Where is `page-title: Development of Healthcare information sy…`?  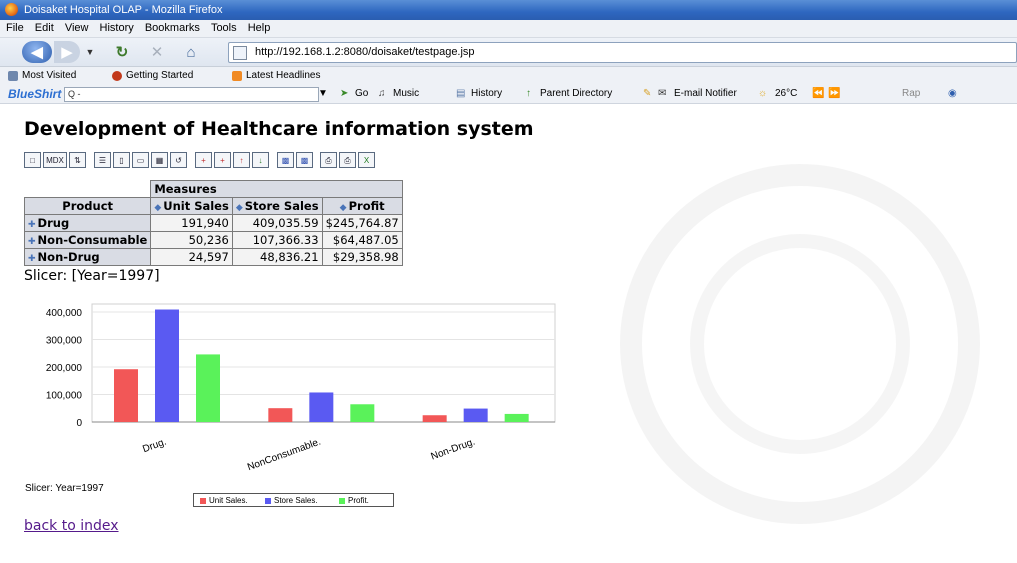 page-title: Development of Healthcare information sy… is located at coordinates (279, 129).